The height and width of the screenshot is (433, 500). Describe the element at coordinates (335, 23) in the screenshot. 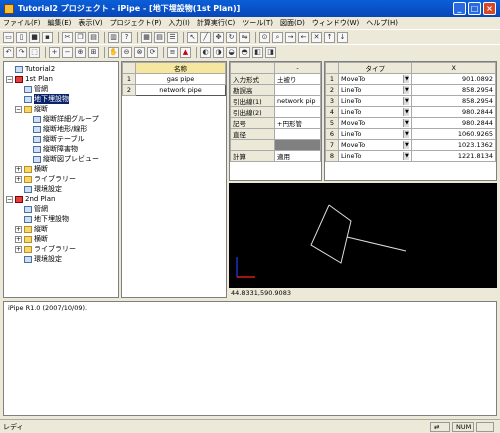

I see `menu-item: ウィンドウ(W)` at that location.